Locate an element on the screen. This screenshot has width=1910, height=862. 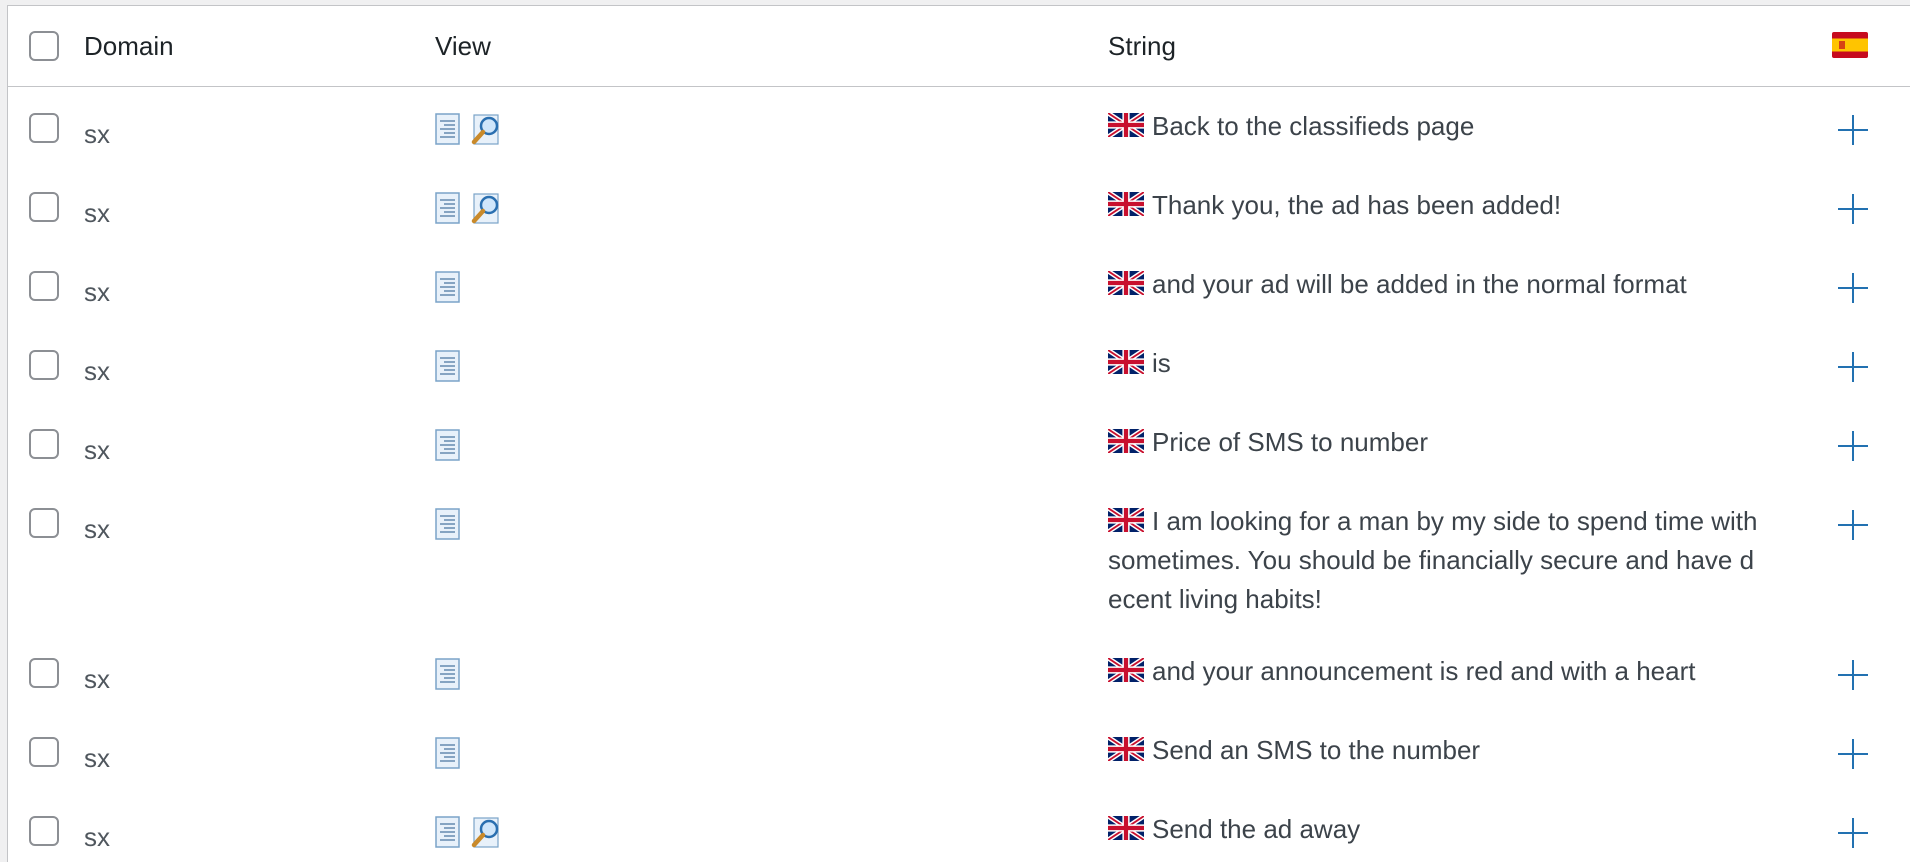
table-row: sx Thank you, the ad has been added! is located at coordinates (959, 205).